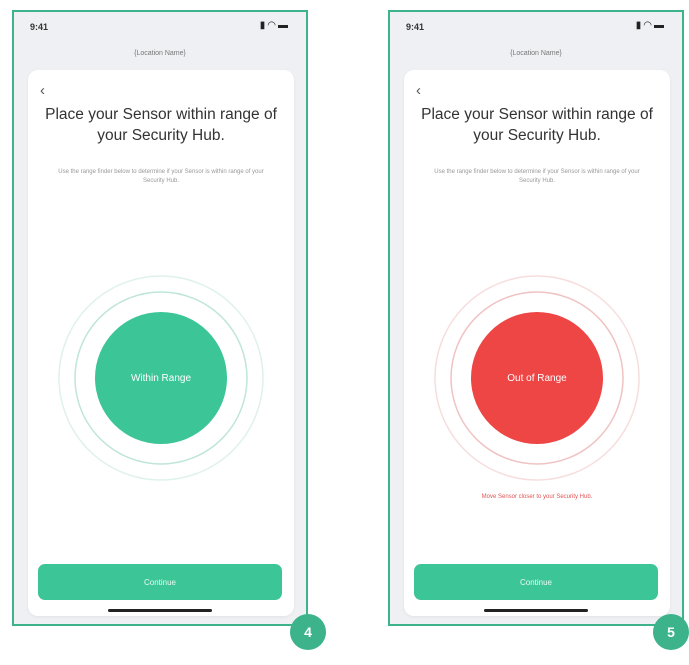 This screenshot has height=665, width=689. Describe the element at coordinates (671, 632) in the screenshot. I see `step-badge: 5` at that location.